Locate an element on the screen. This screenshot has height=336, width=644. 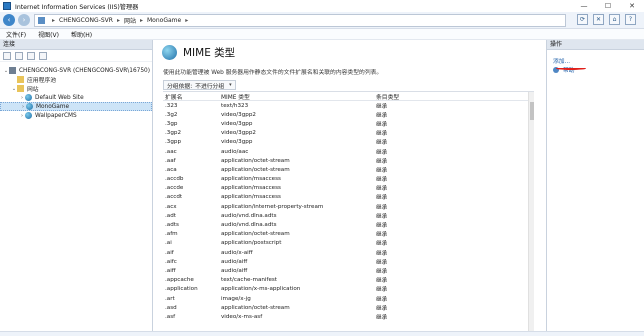
breadcrumb-server: CHENGCONG-SVR is located at coordinates (86, 20).